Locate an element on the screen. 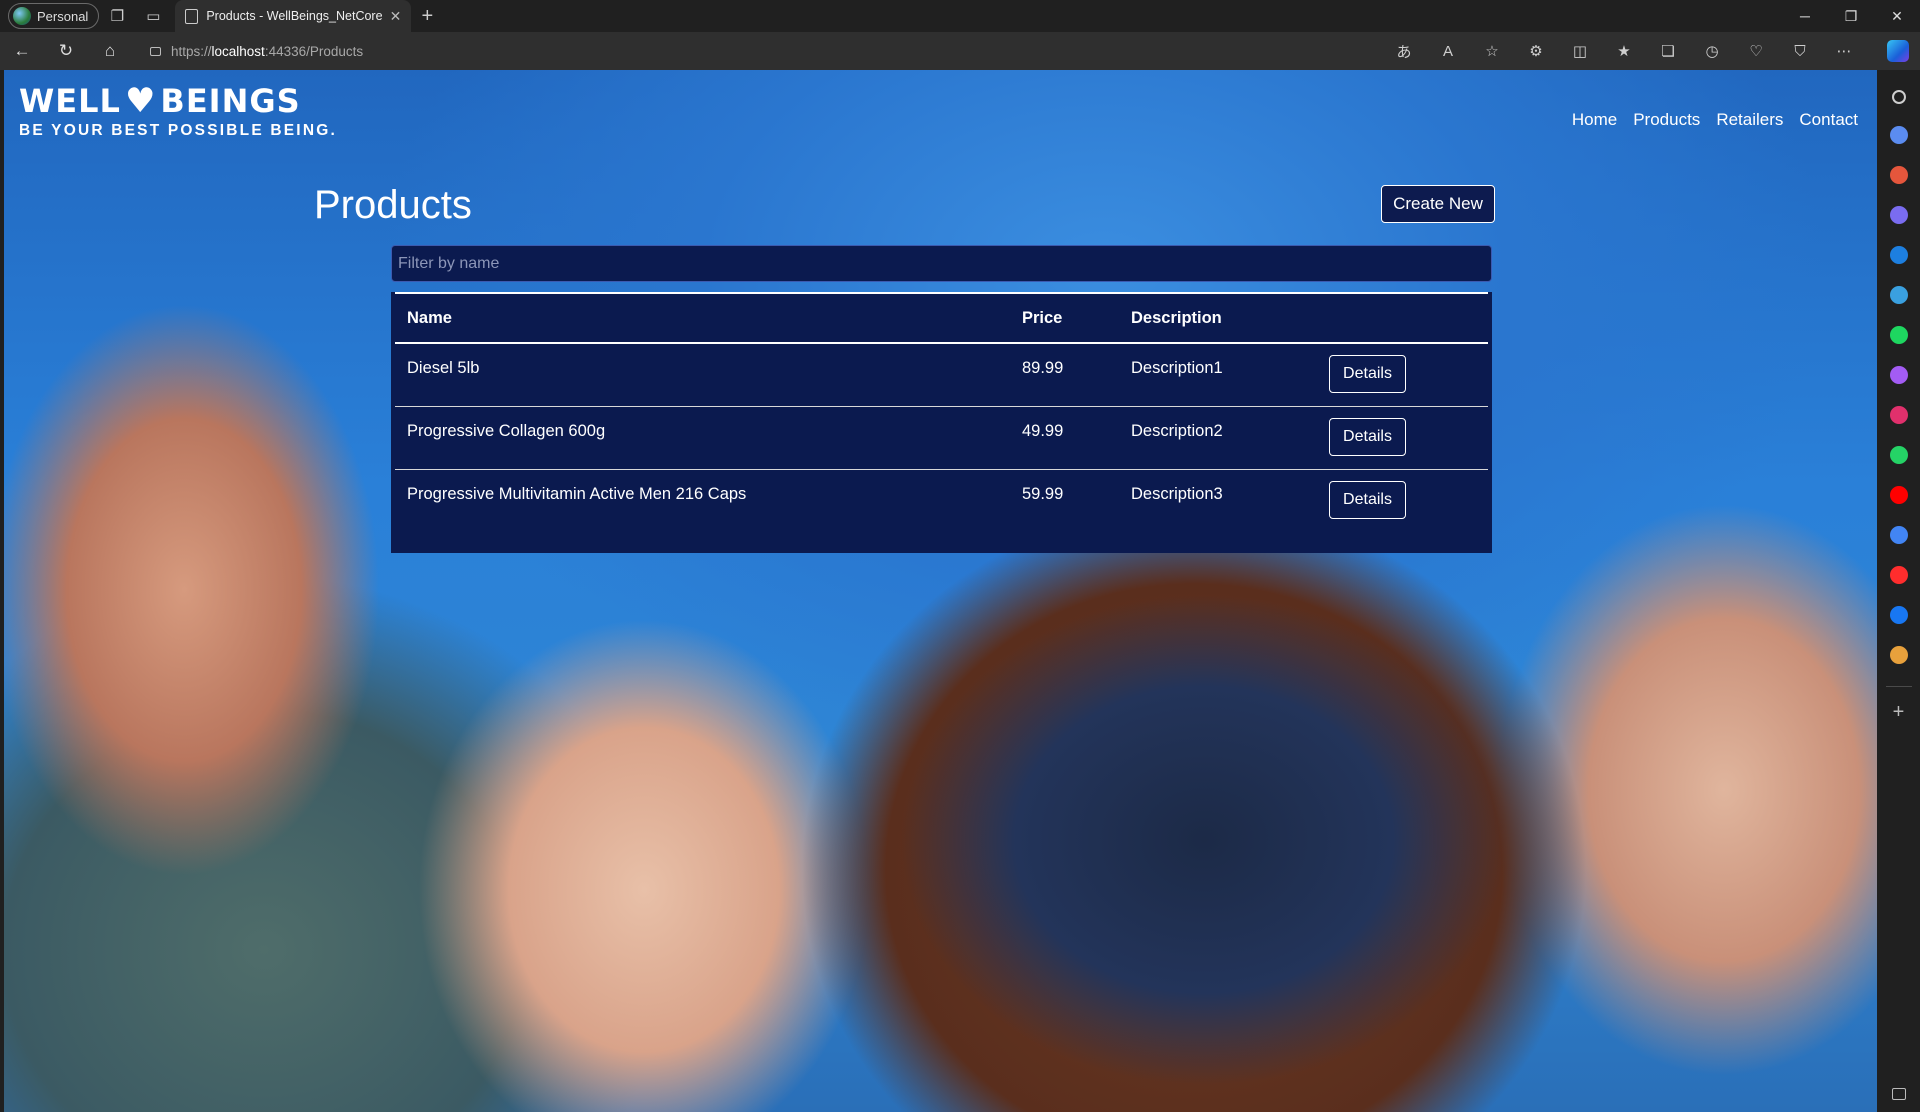  cell-description: Description2 is located at coordinates (1177, 430).